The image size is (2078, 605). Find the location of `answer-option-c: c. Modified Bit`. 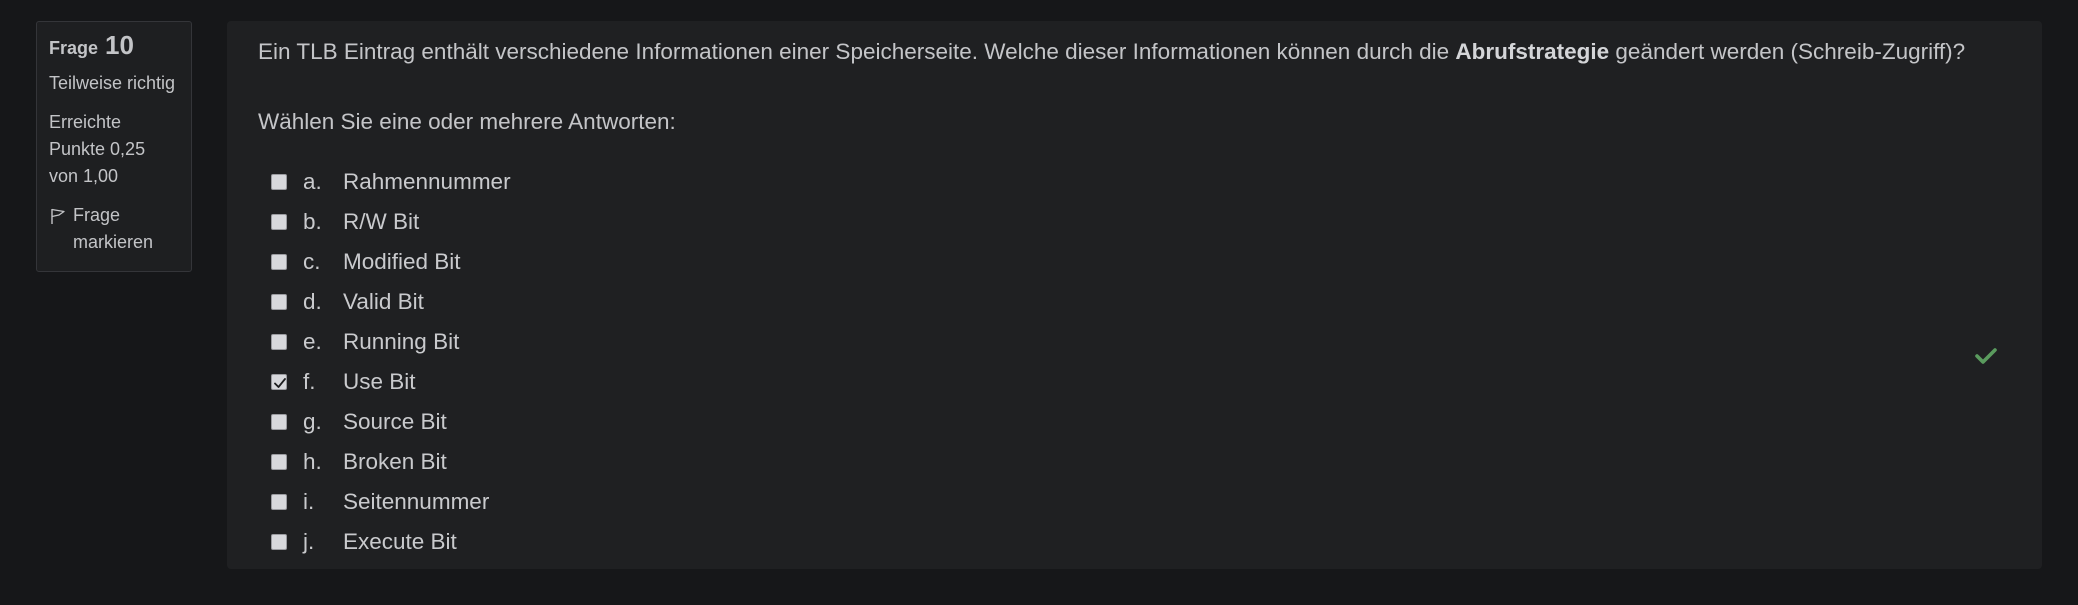

answer-option-c: c. Modified Bit is located at coordinates (366, 262).